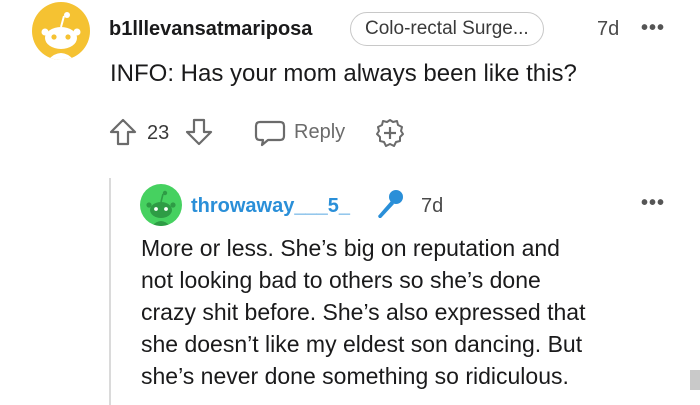 The width and height of the screenshot is (700, 405). What do you see at coordinates (270, 133) in the screenshot?
I see `comment-bubble-icon` at bounding box center [270, 133].